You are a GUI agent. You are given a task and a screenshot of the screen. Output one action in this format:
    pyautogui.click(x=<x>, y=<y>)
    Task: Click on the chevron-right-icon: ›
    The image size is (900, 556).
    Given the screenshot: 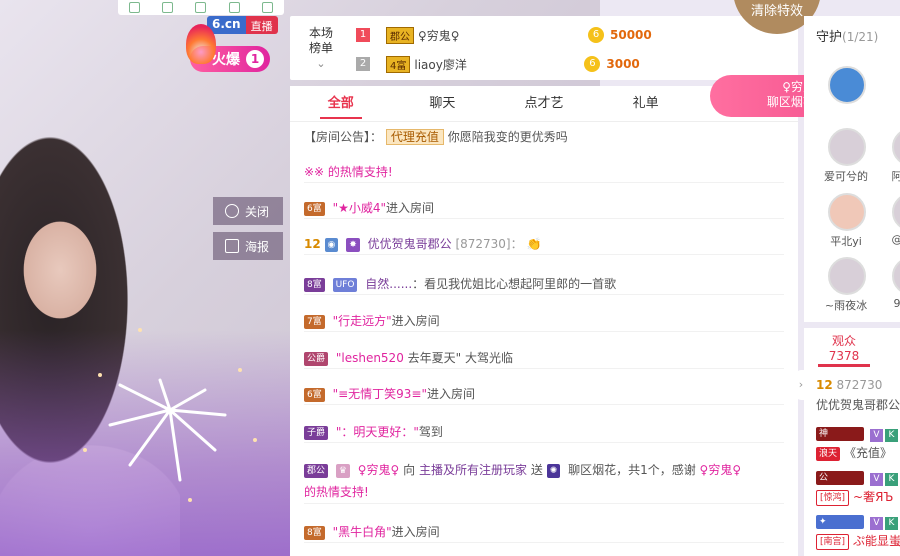 What is the action you would take?
    pyautogui.click(x=801, y=385)
    